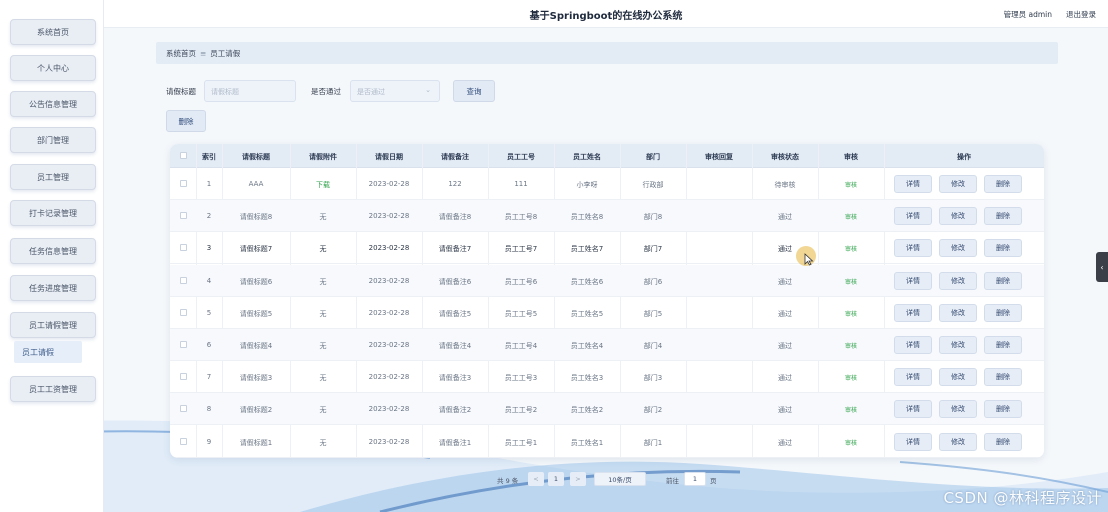 The width and height of the screenshot is (1108, 512). I want to click on goto-page-input: 1, so click(695, 479).